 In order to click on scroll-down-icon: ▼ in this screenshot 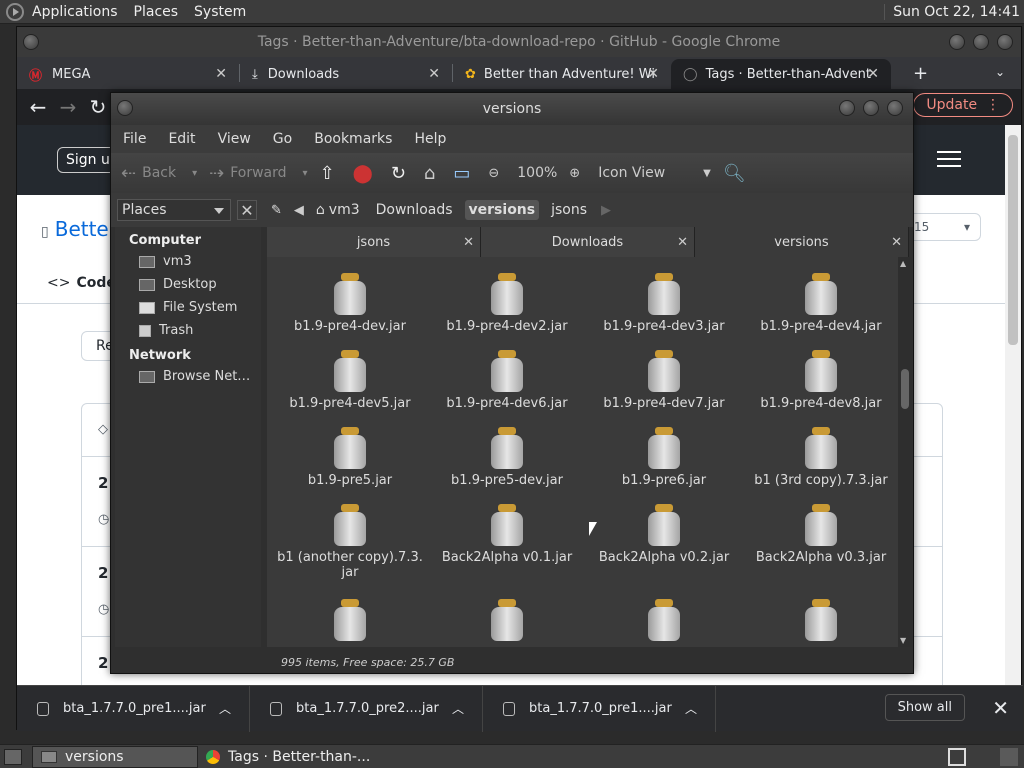, I will do `click(903, 640)`.